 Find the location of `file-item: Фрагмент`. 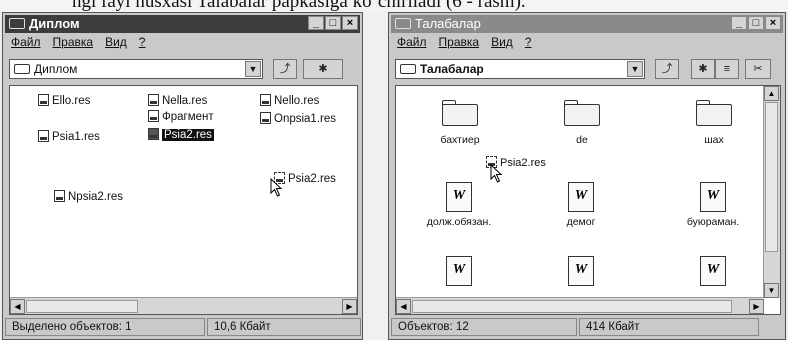

file-item: Фрагмент is located at coordinates (181, 116).